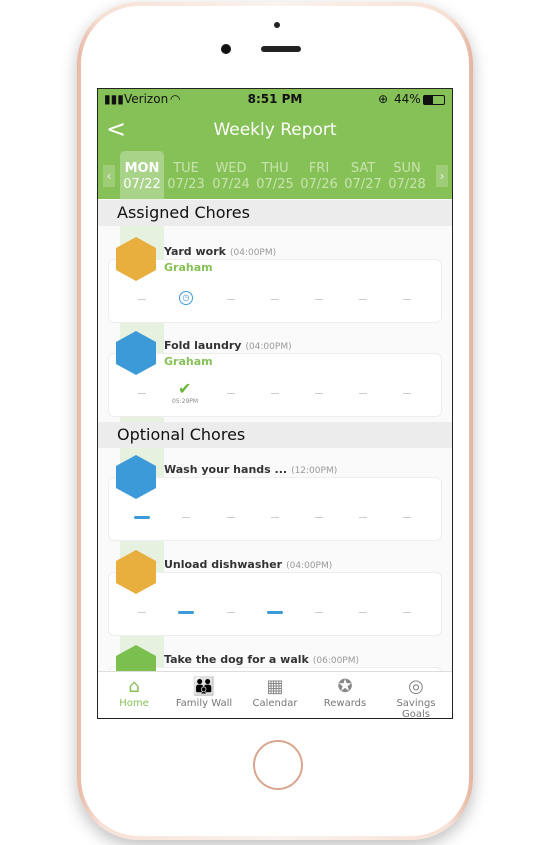  What do you see at coordinates (142, 184) in the screenshot?
I see `day-date: 07/22` at bounding box center [142, 184].